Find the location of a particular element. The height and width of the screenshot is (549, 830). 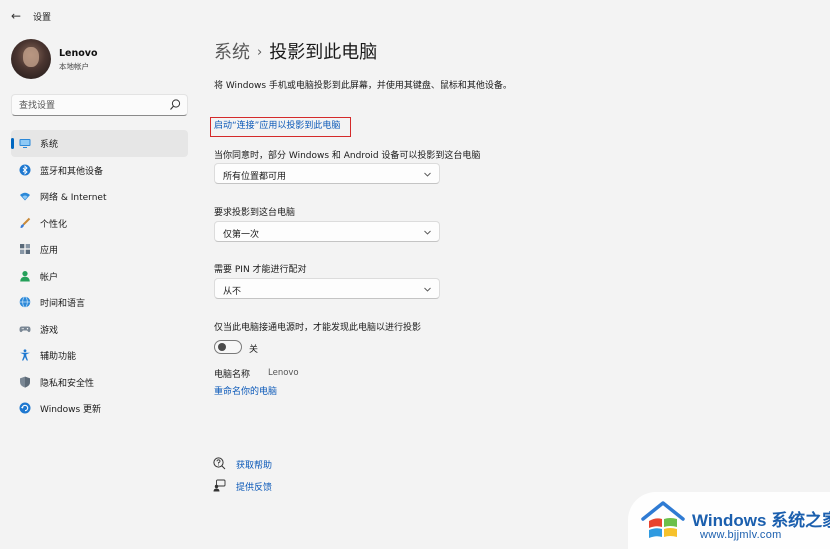

gamepad-icon is located at coordinates (25, 329).